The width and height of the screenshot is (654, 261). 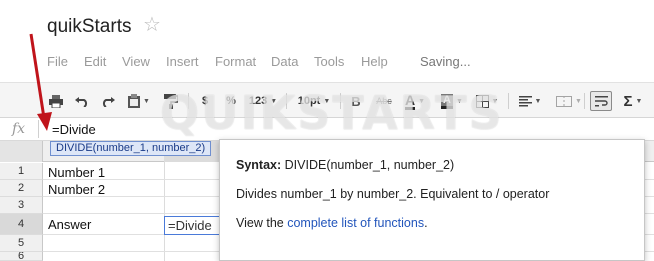 What do you see at coordinates (69, 224) in the screenshot?
I see `cell-a4: Answer` at bounding box center [69, 224].